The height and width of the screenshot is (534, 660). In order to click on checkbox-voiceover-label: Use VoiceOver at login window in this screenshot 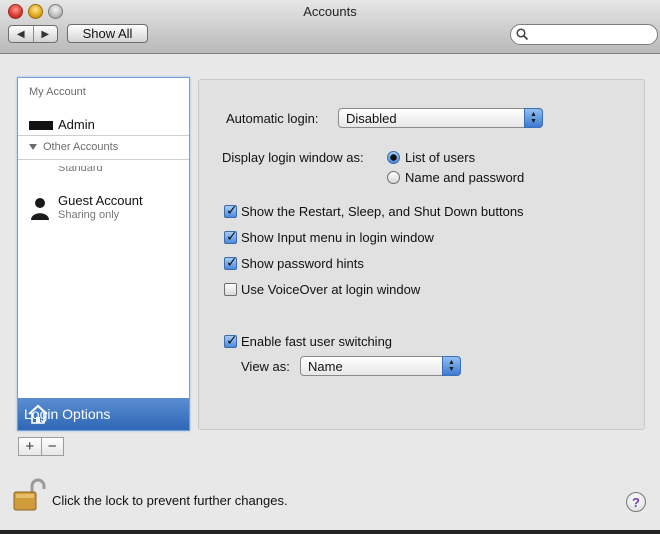, I will do `click(331, 289)`.